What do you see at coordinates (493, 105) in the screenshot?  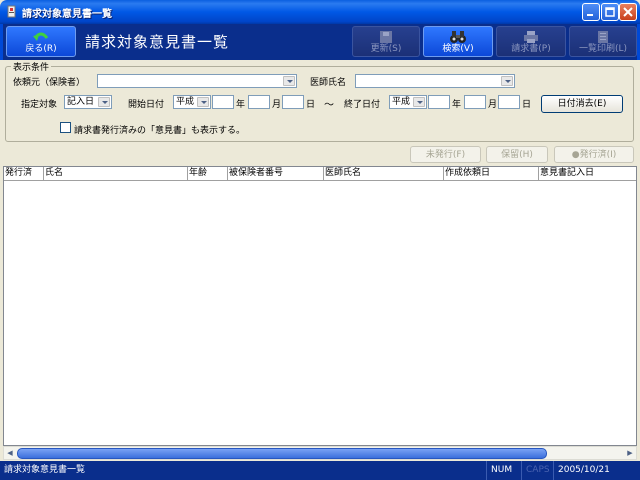 I see `end-month-unit: 月` at bounding box center [493, 105].